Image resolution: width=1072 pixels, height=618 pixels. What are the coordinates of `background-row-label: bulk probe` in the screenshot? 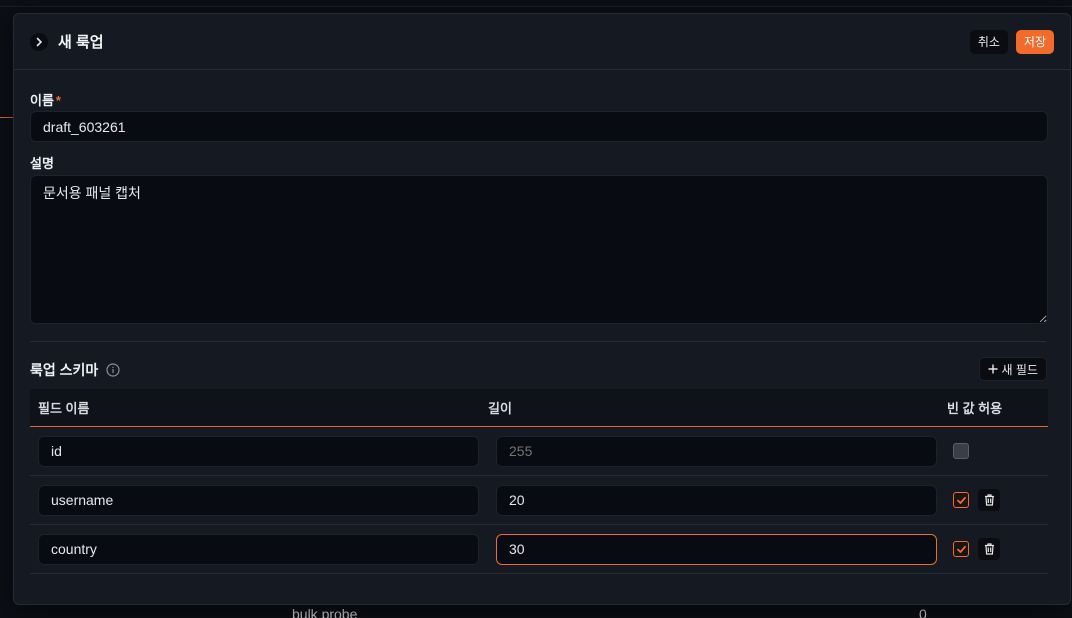 It's located at (325, 612).